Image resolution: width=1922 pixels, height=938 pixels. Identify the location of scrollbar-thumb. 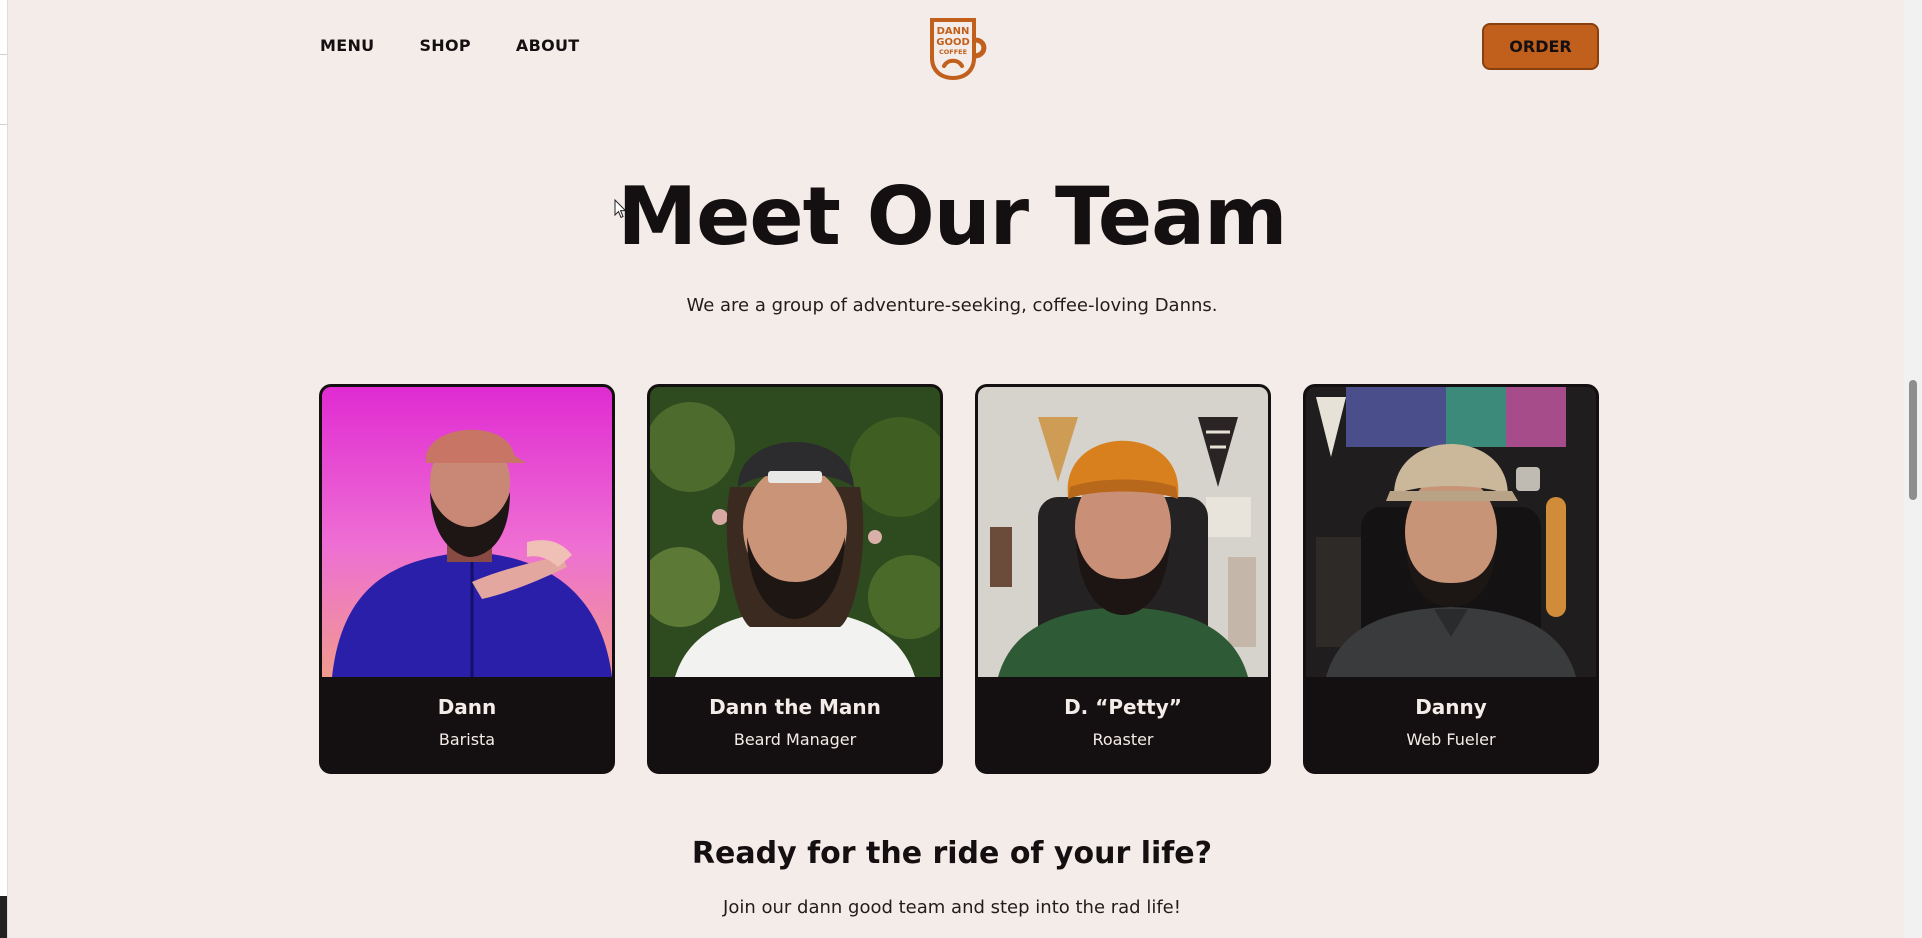
(1913, 440).